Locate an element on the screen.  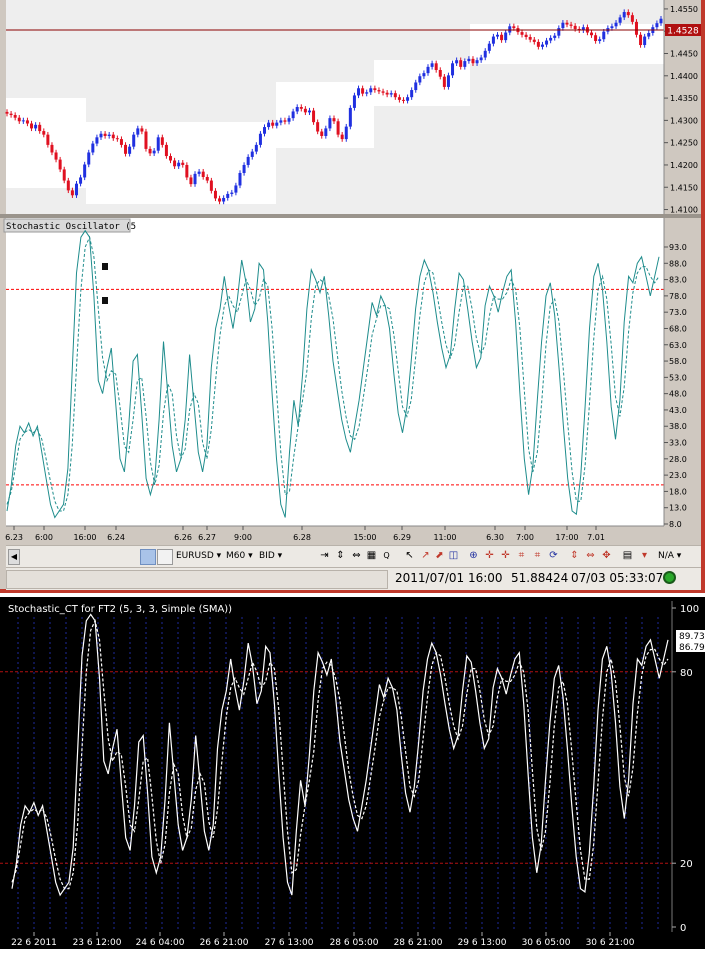
zoom-icon: ⊕ is located at coordinates (473, 555).